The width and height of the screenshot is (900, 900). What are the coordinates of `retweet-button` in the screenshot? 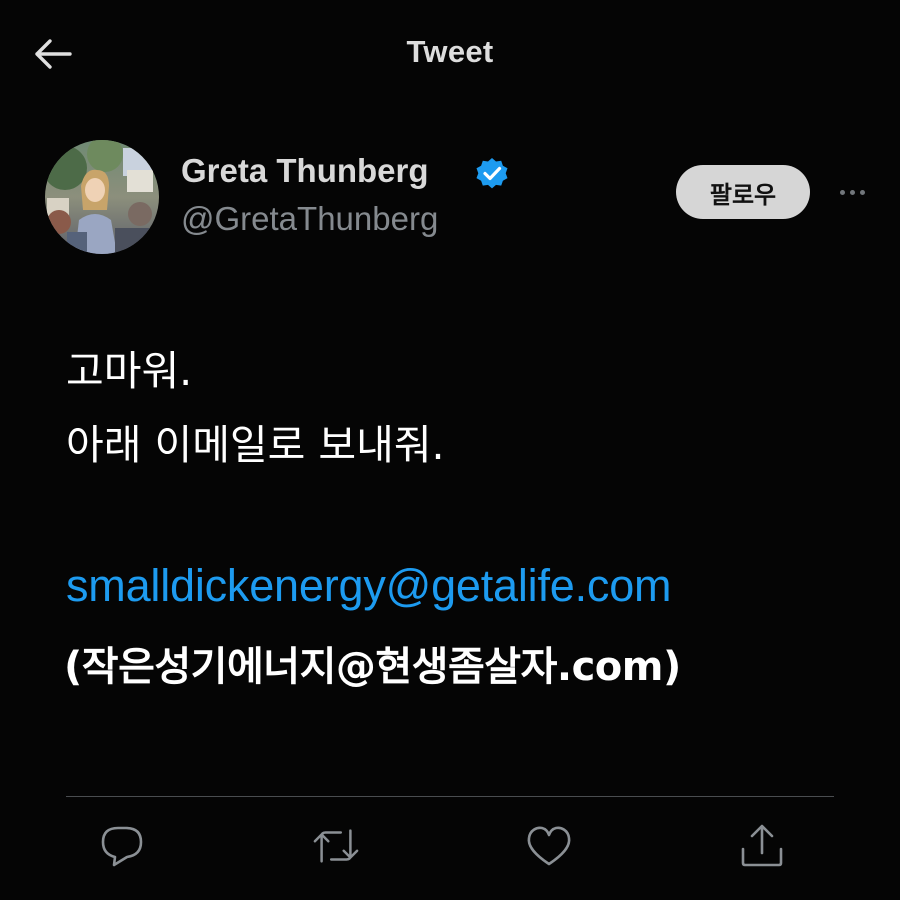 It's located at (336, 846).